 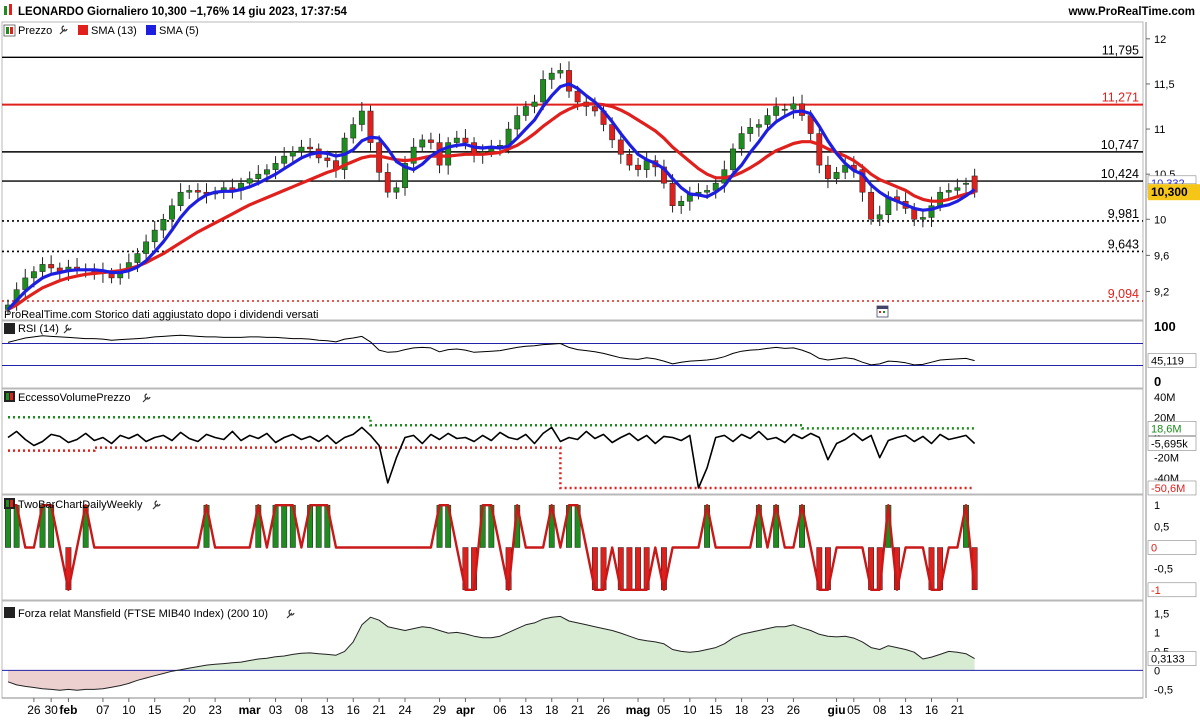 What do you see at coordinates (129, 710) in the screenshot?
I see `x-tick-label: 10` at bounding box center [129, 710].